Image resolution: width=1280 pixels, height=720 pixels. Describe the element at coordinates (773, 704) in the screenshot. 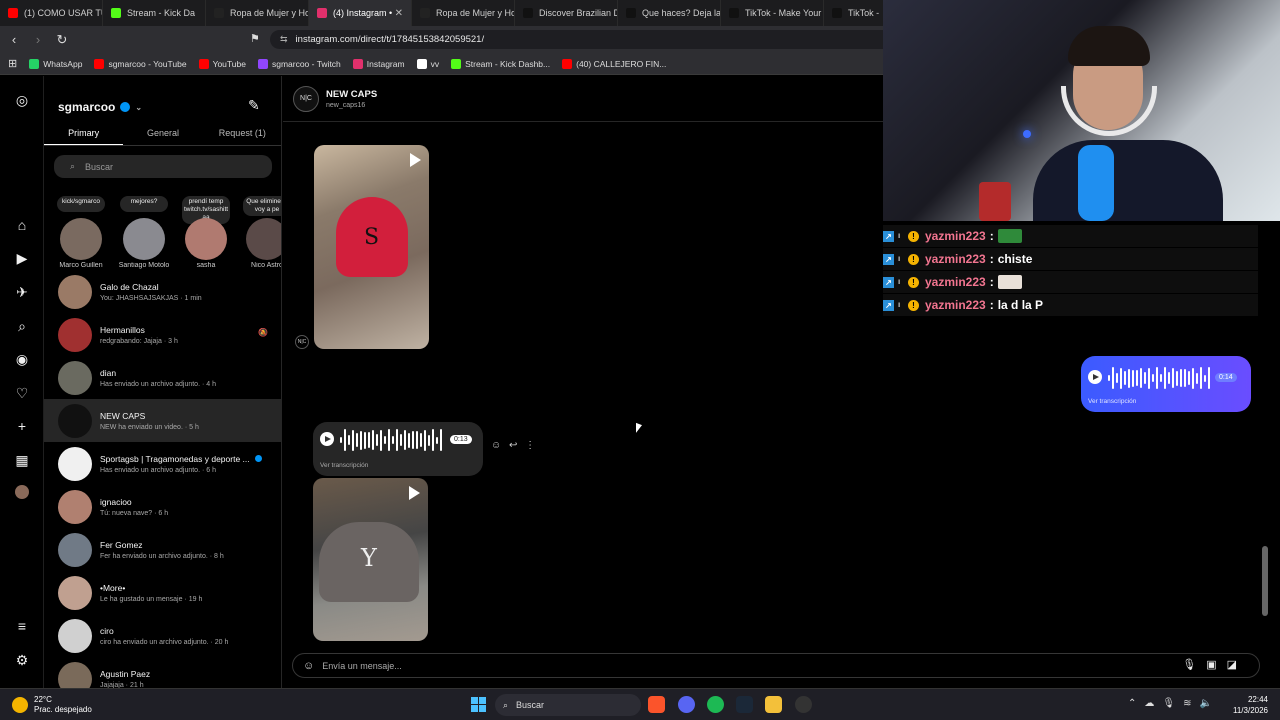

I see `file-explorer-icon` at that location.